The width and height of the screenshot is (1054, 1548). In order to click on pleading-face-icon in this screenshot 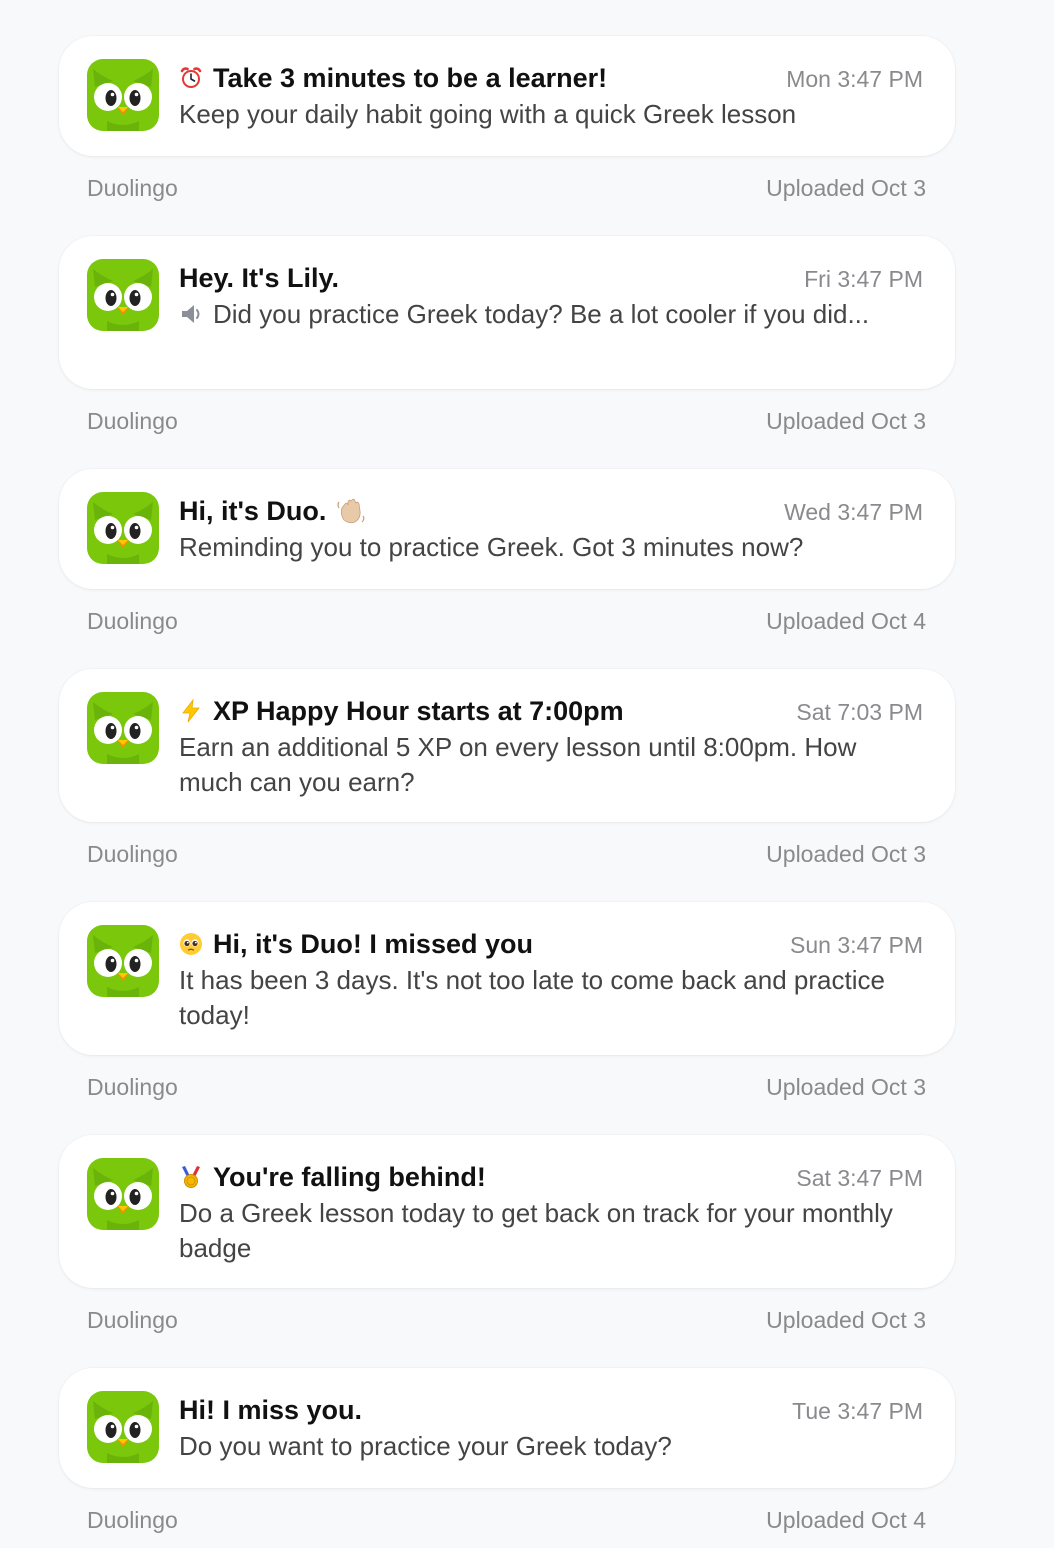, I will do `click(191, 944)`.